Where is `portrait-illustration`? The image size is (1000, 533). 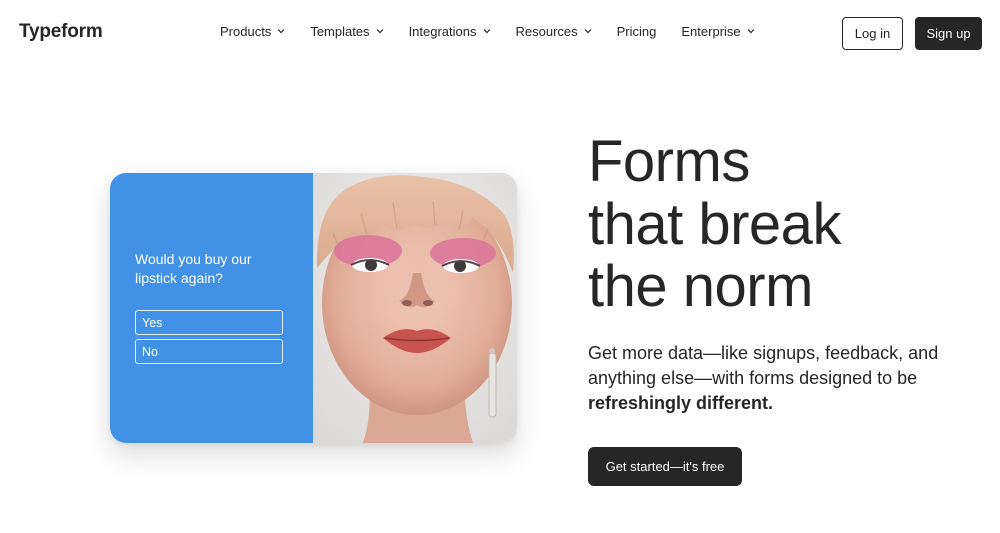 portrait-illustration is located at coordinates (415, 308).